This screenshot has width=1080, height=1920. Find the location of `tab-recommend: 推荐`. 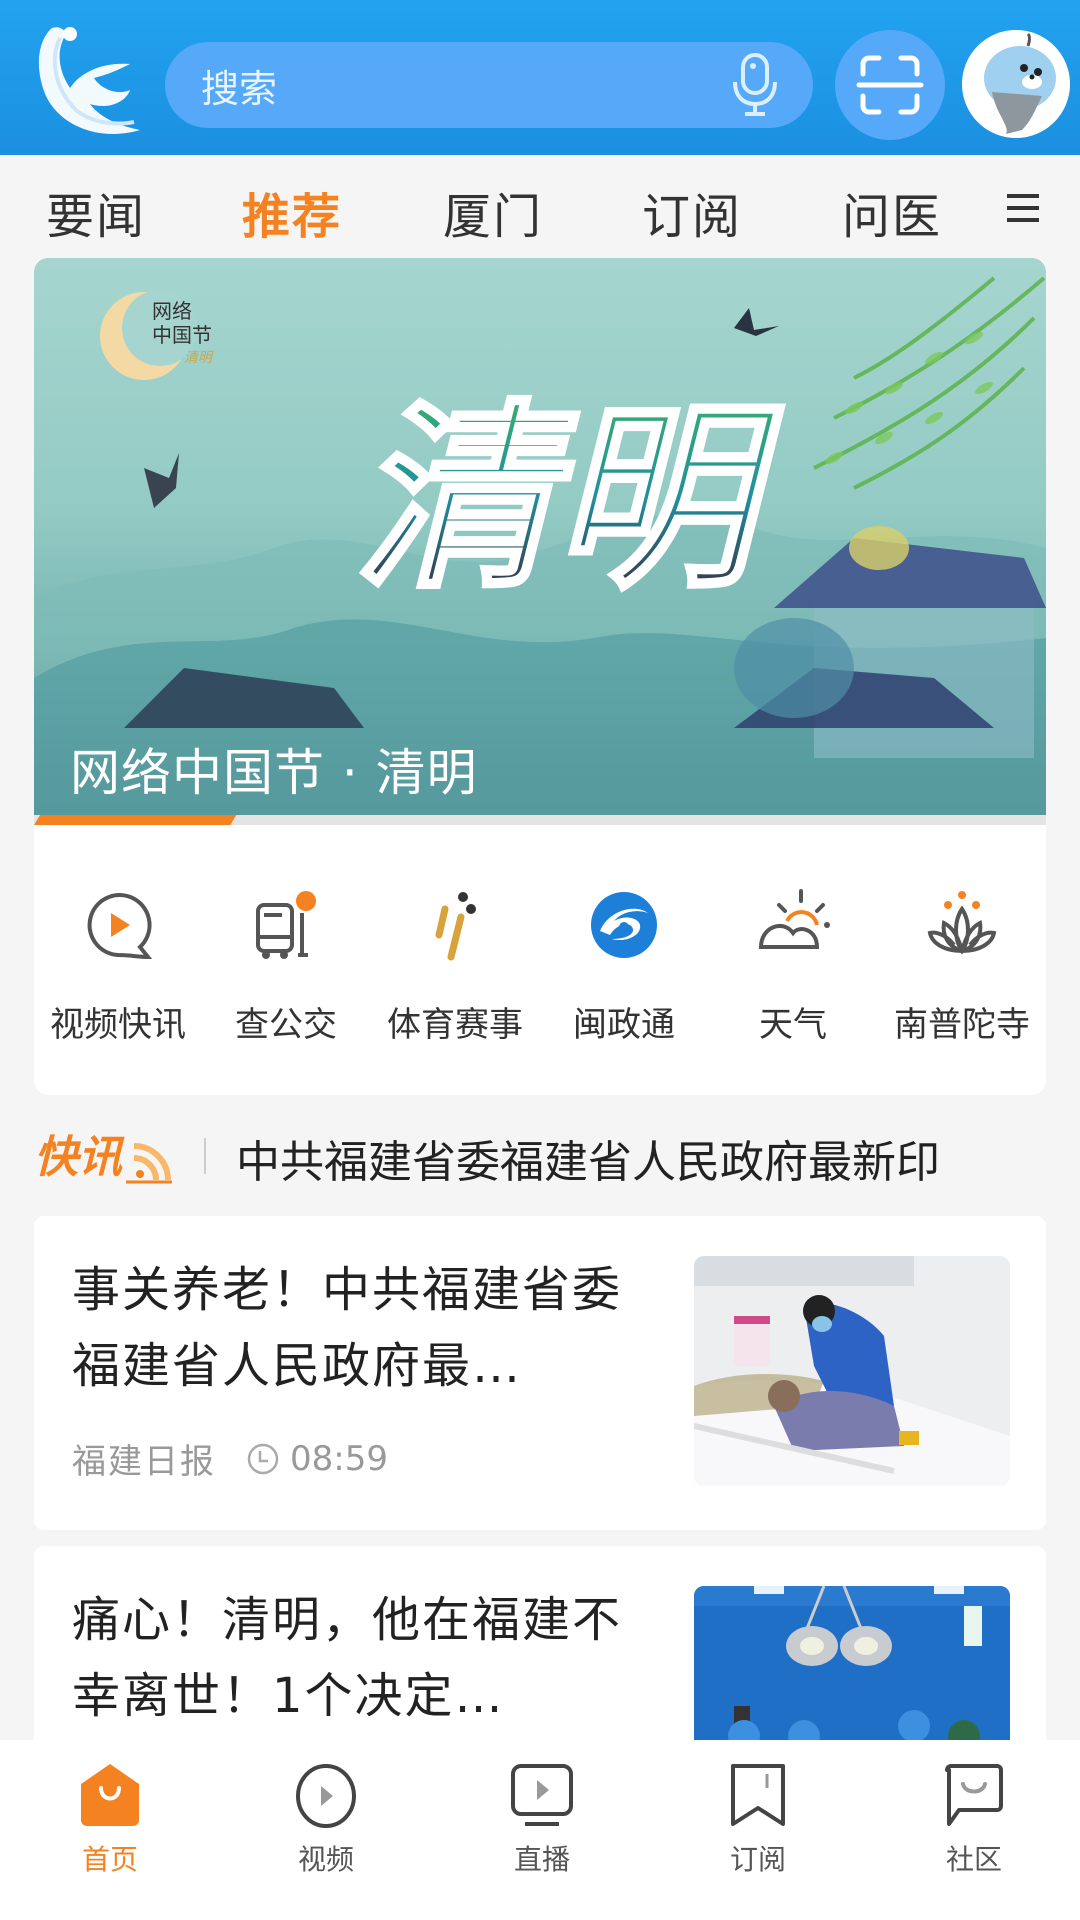

tab-recommend: 推荐 is located at coordinates (292, 212).